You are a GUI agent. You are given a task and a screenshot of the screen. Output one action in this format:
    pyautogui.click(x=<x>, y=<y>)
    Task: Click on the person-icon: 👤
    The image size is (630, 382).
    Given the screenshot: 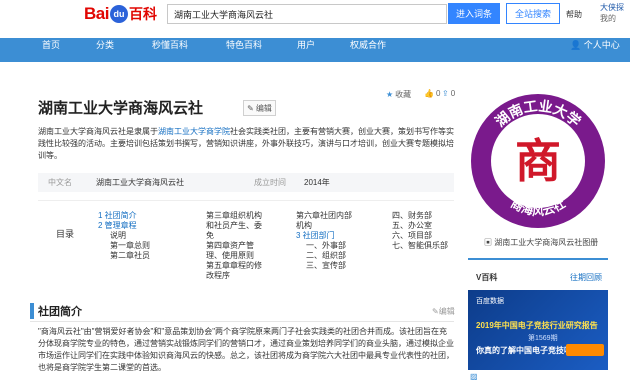 What is the action you would take?
    pyautogui.click(x=577, y=45)
    